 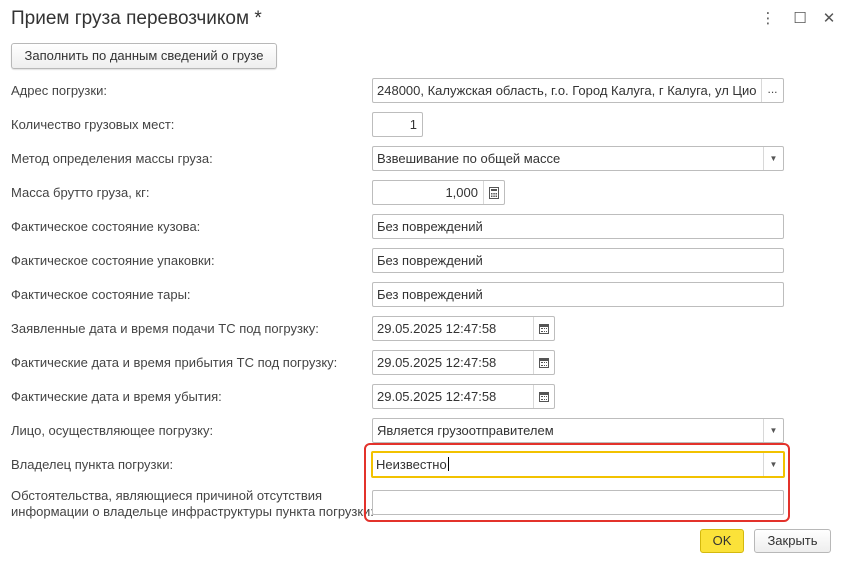 What do you see at coordinates (800, 19) in the screenshot?
I see `maximize-icon: ☐` at bounding box center [800, 19].